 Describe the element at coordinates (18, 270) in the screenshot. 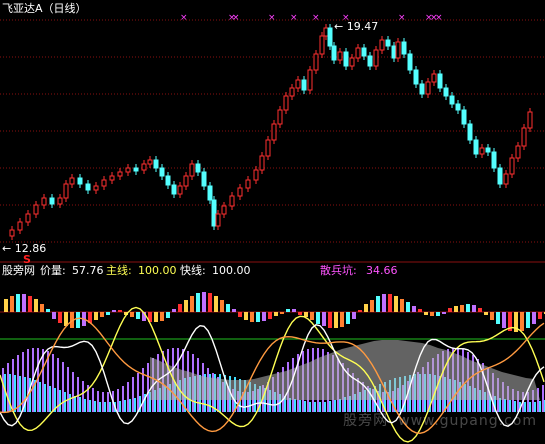

I see `indicator-source-label: 股旁网` at that location.